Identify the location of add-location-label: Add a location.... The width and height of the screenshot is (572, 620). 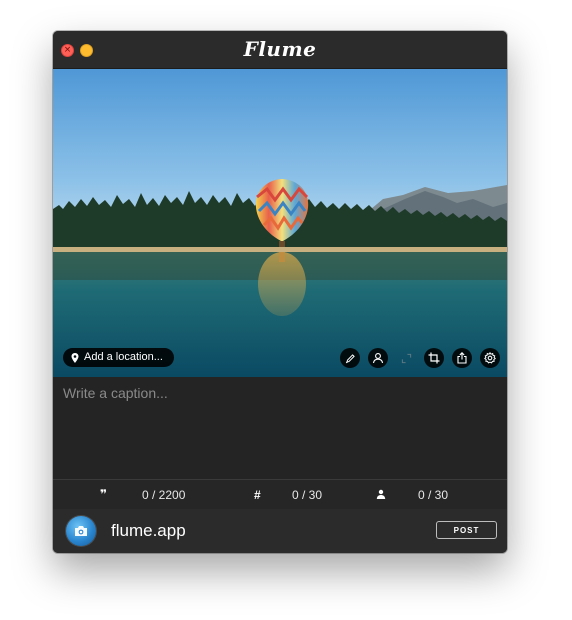
(123, 357).